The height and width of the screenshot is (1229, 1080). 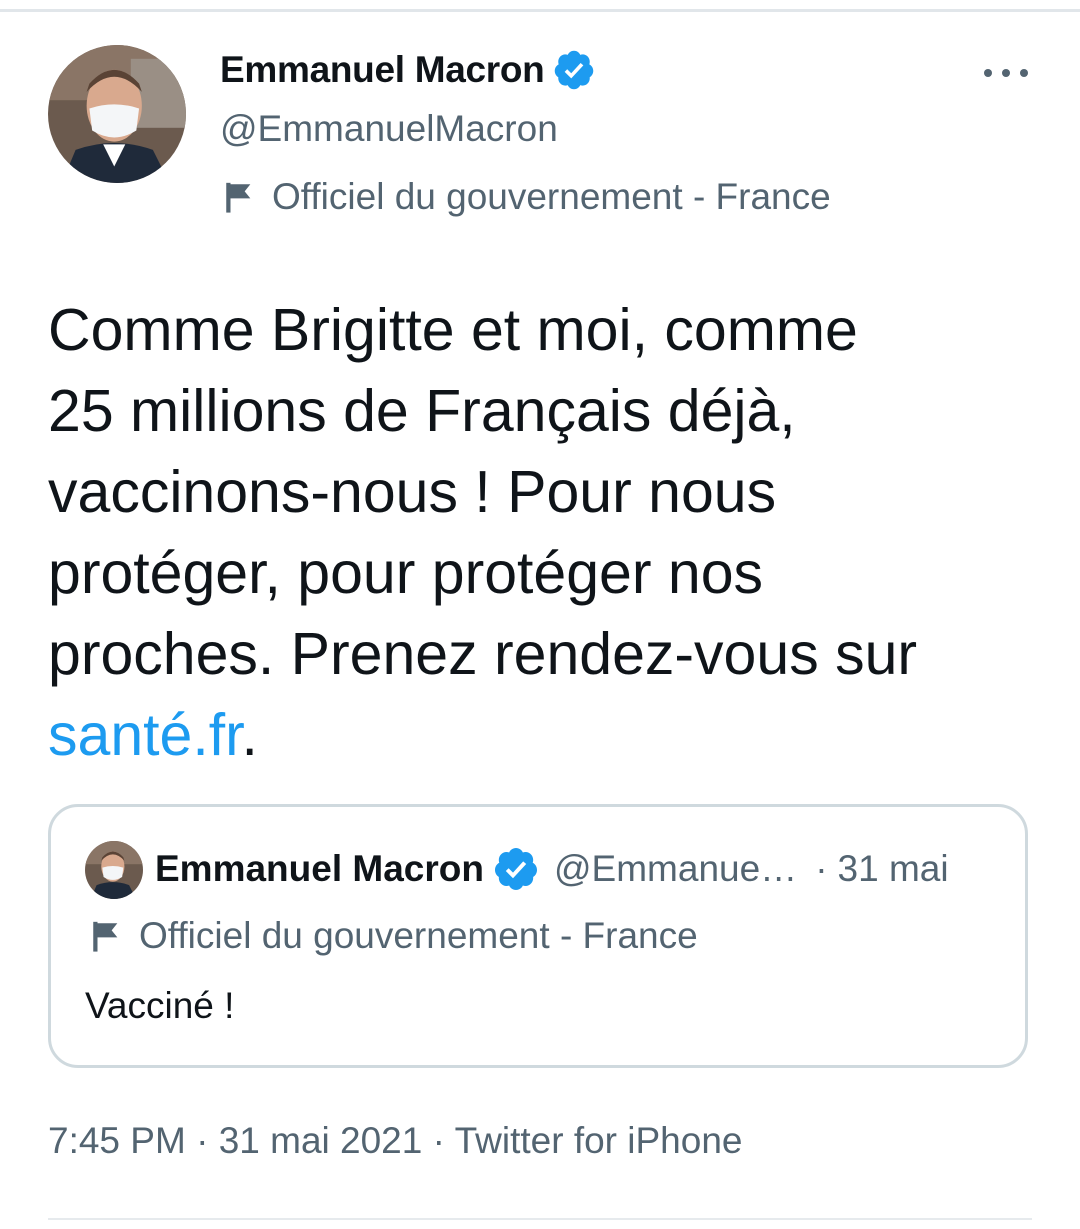 What do you see at coordinates (117, 1140) in the screenshot?
I see `tweet-time: 7:45 PM` at bounding box center [117, 1140].